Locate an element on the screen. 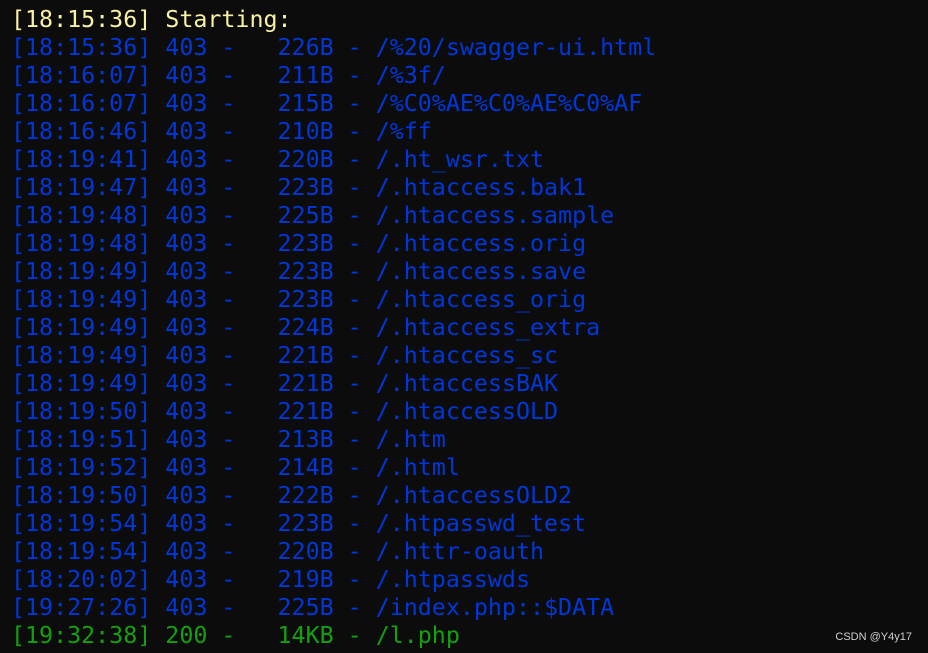 The height and width of the screenshot is (653, 928). log-path: /.htaccessBAK is located at coordinates (467, 383).